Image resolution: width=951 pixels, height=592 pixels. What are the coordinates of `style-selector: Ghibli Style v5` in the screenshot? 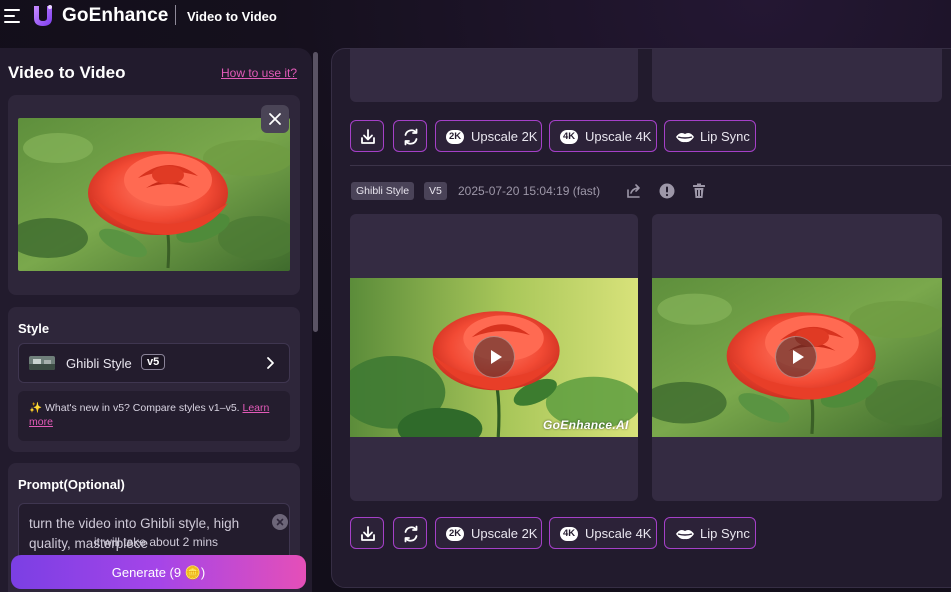 It's located at (154, 363).